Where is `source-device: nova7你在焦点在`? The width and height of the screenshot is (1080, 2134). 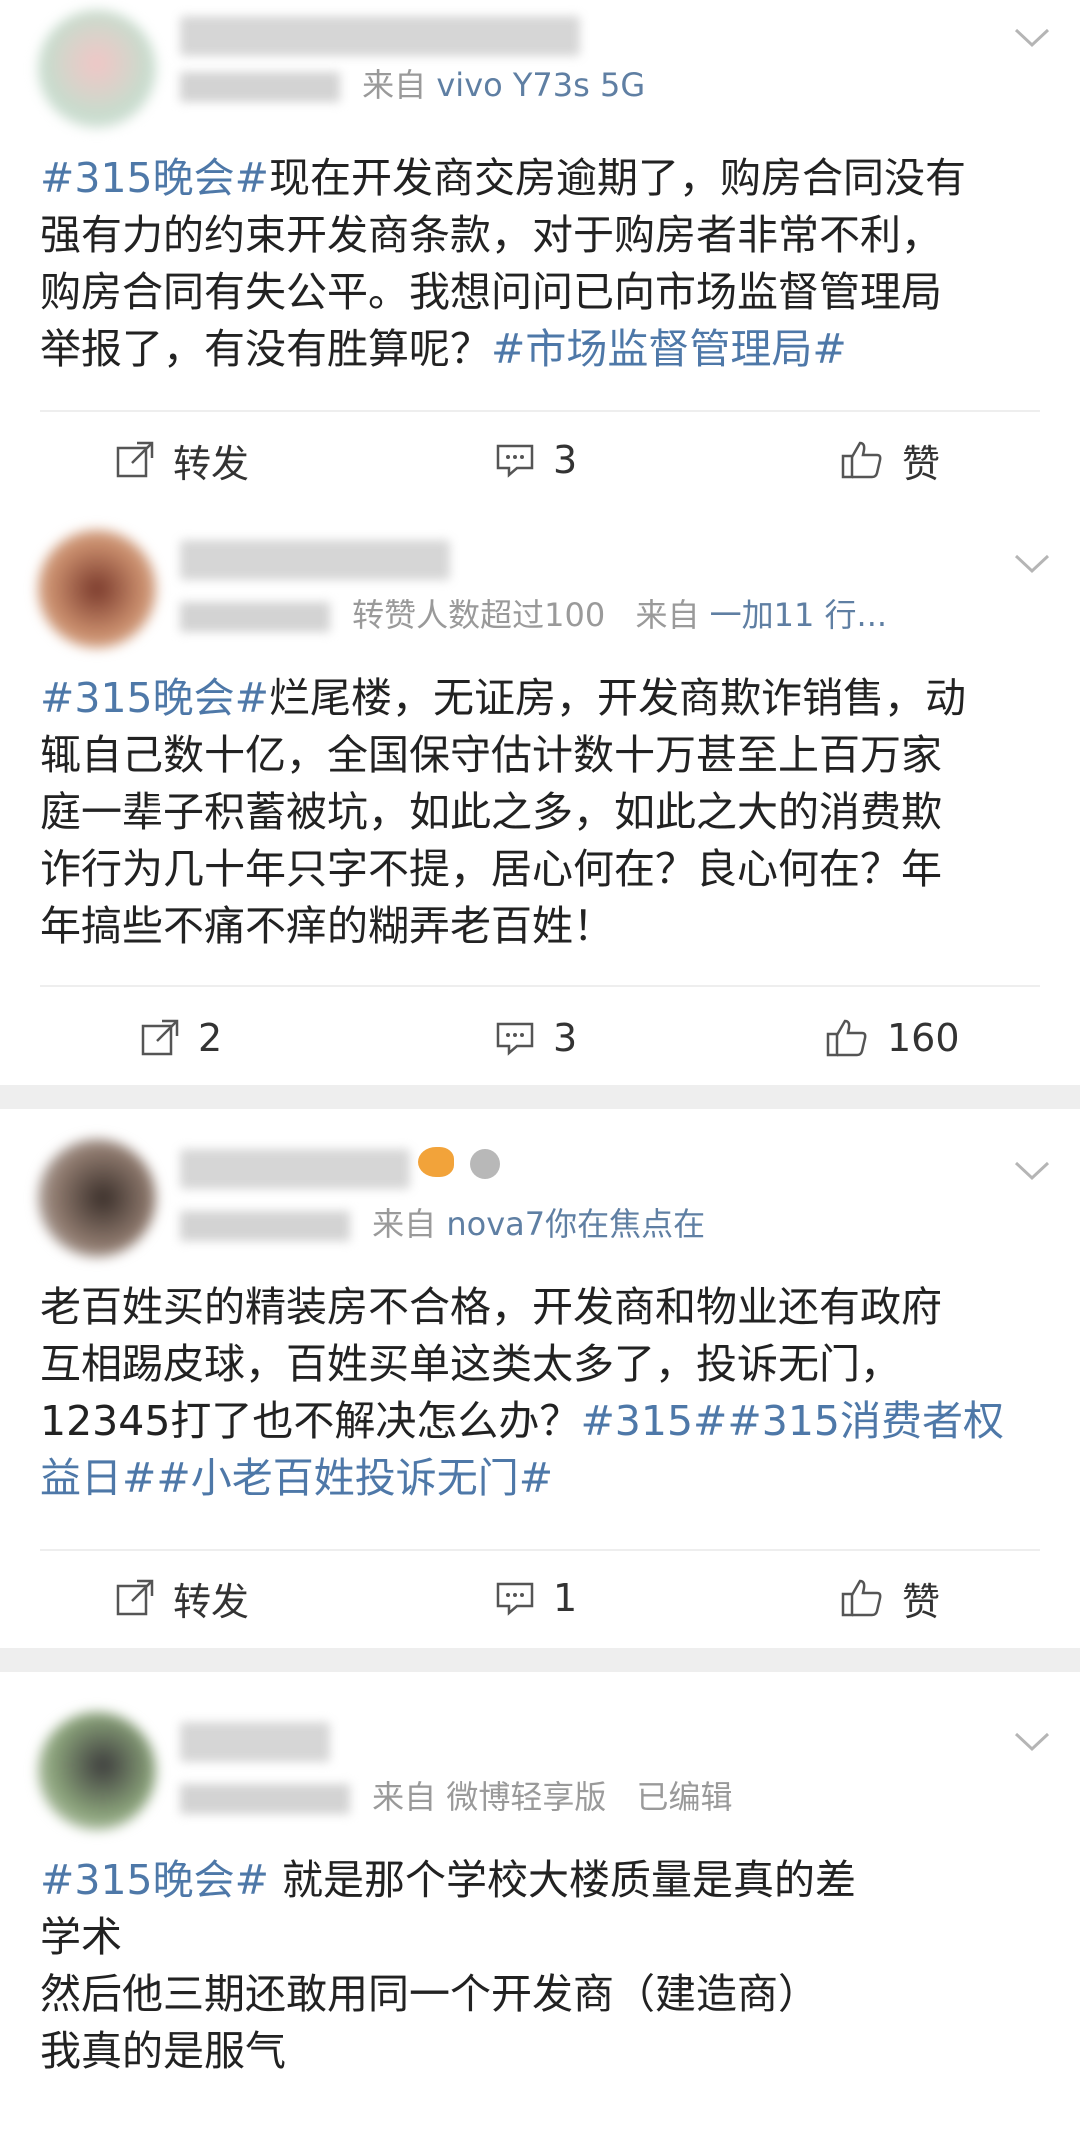 source-device: nova7你在焦点在 is located at coordinates (575, 1224).